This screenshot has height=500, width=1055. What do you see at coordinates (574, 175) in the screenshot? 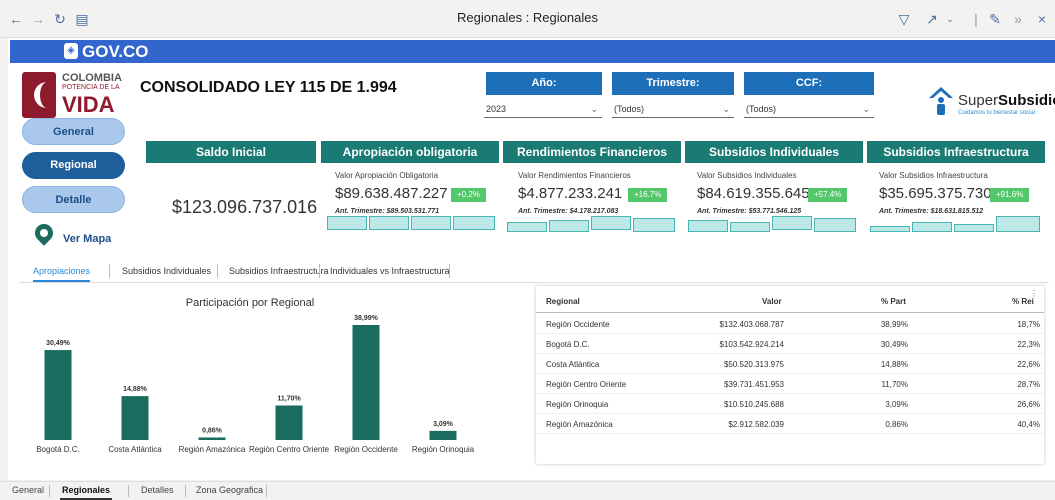
I see `kpi-rendimientos-label: Valor Rendimientos Financieros` at bounding box center [574, 175].